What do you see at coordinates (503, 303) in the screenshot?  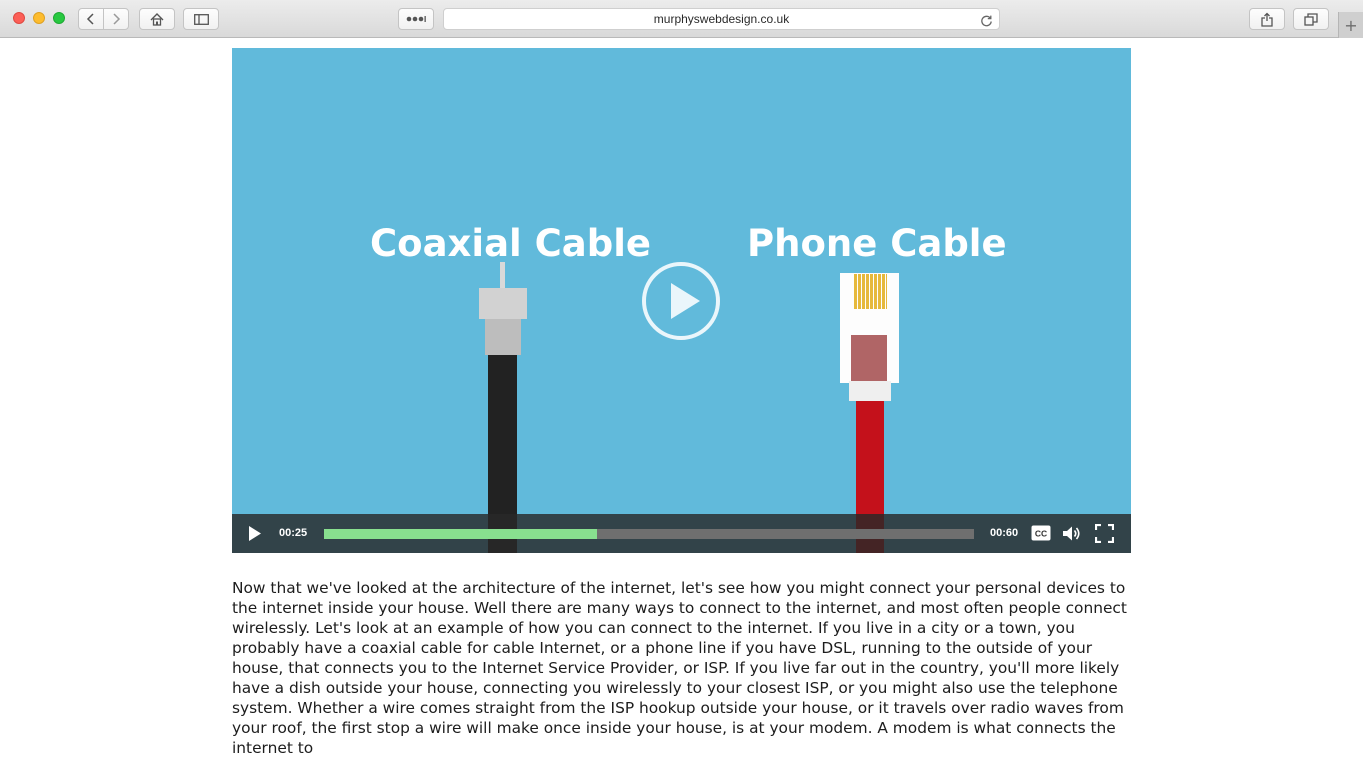 I see `coax-connector-nut` at bounding box center [503, 303].